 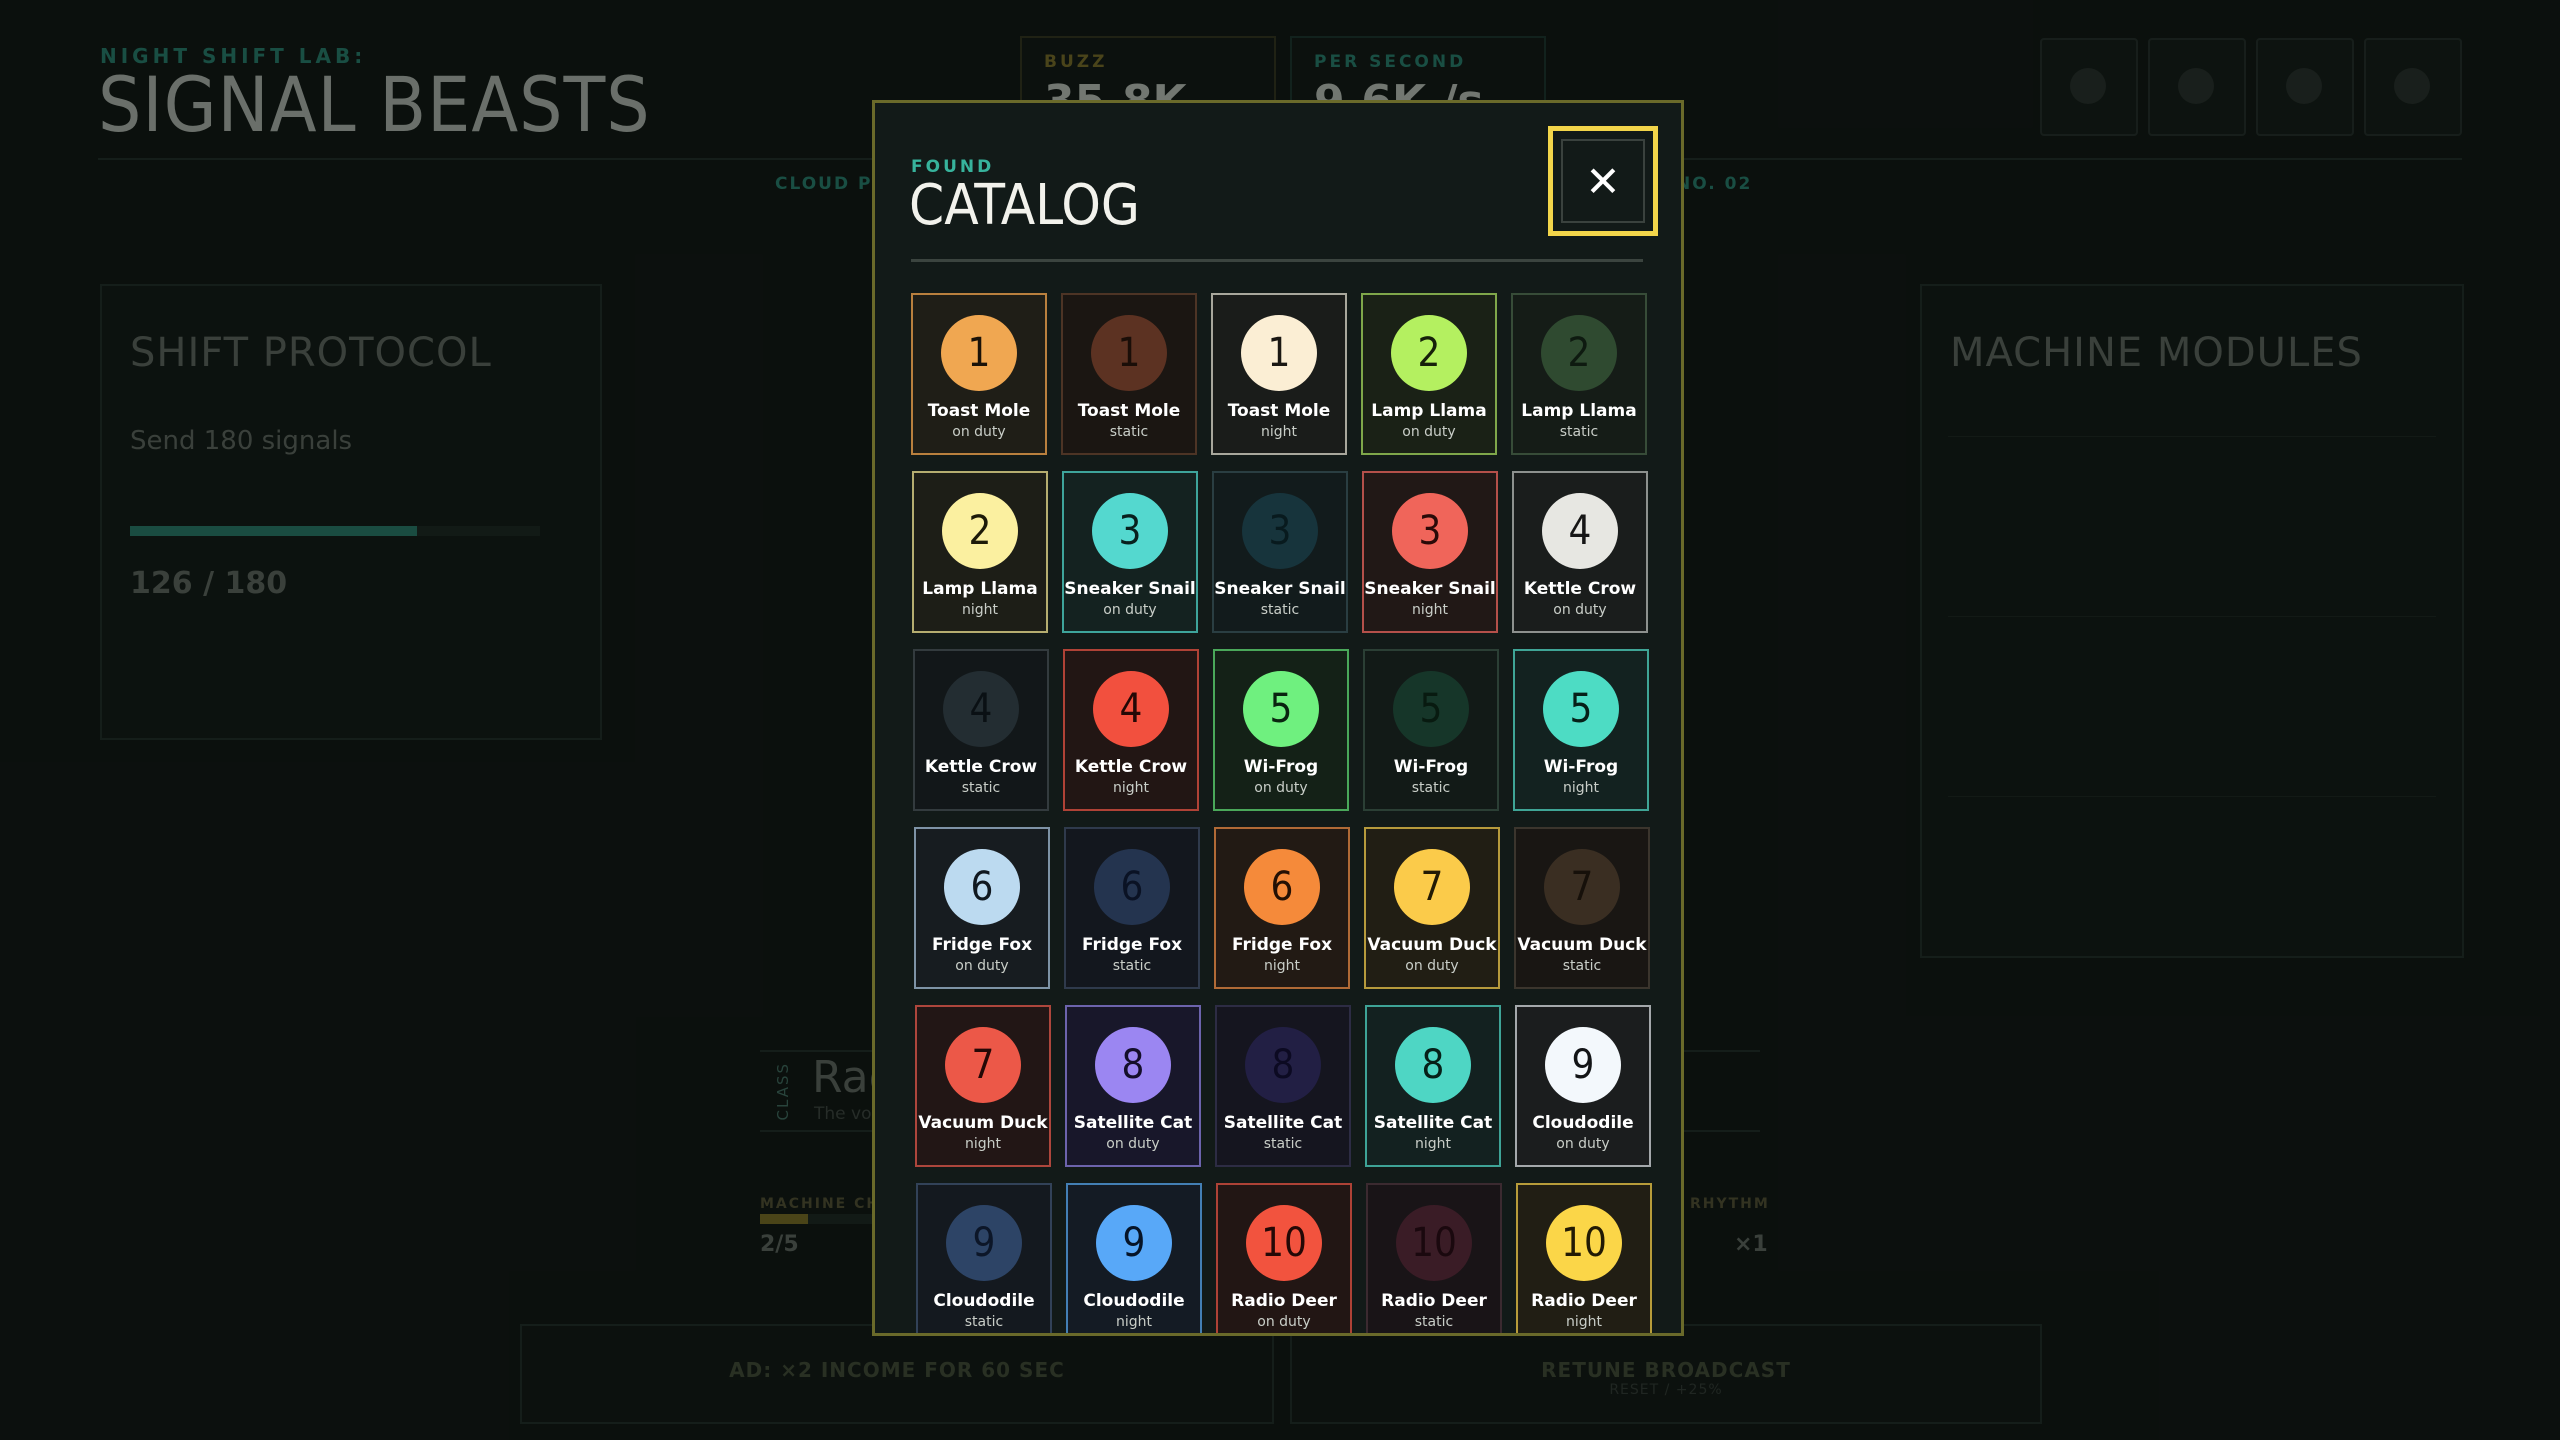 I want to click on catalog-card: 2 Lamp Llama on duty, so click(x=1429, y=374).